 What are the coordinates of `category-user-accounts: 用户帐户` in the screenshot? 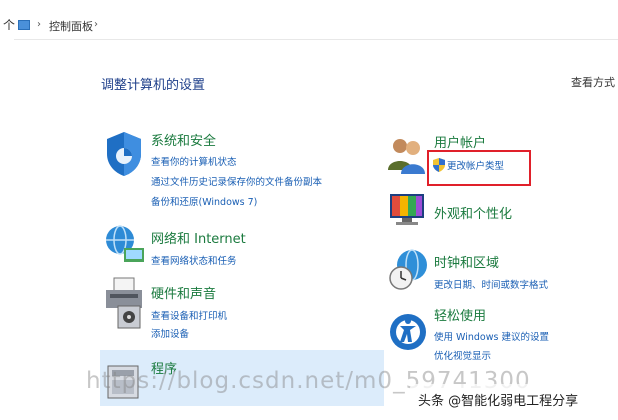 It's located at (460, 141).